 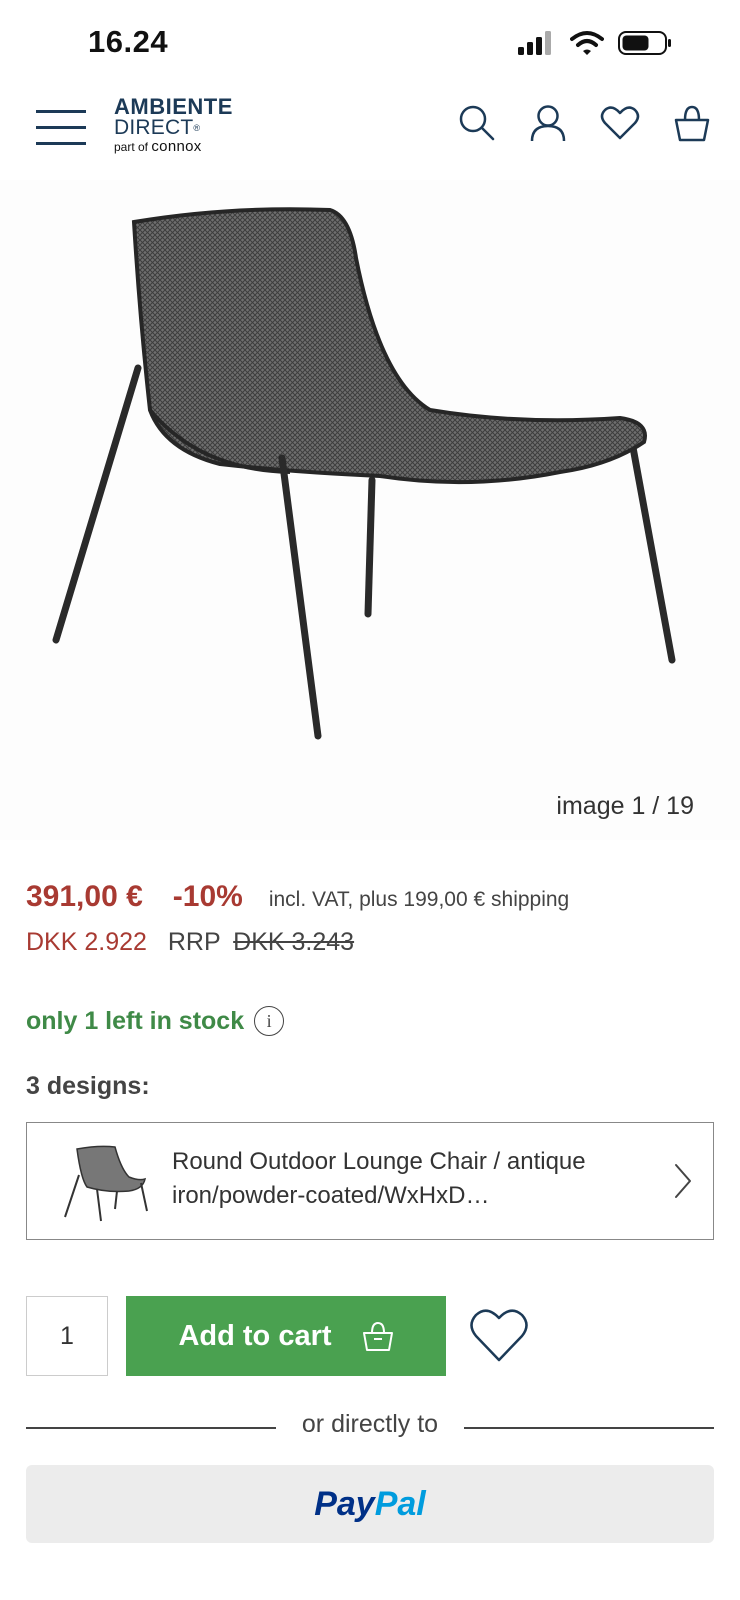 I want to click on designs-label: 3 designs:, so click(x=88, y=1086).